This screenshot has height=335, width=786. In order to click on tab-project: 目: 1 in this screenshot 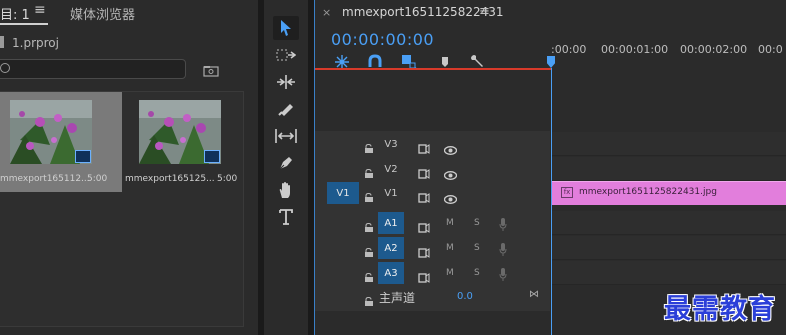, I will do `click(15, 13)`.